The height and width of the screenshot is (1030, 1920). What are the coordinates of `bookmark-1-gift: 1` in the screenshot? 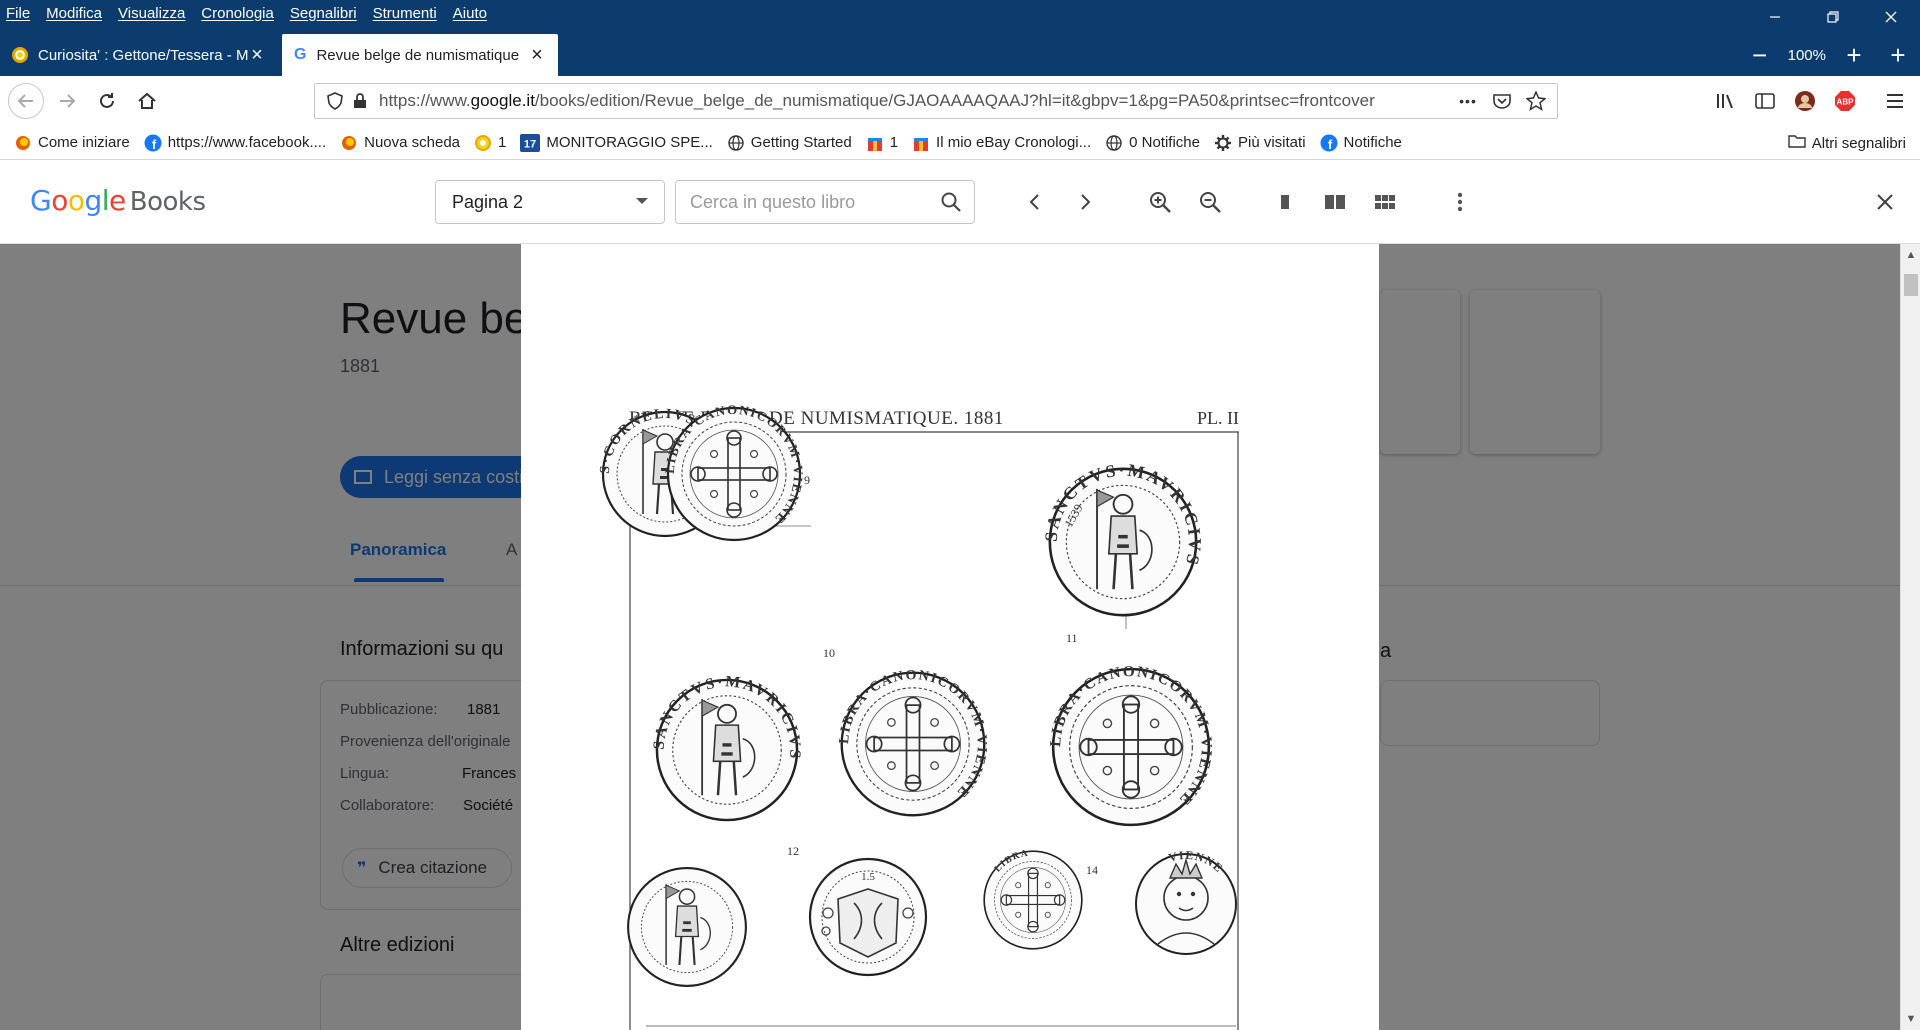 It's located at (882, 143).